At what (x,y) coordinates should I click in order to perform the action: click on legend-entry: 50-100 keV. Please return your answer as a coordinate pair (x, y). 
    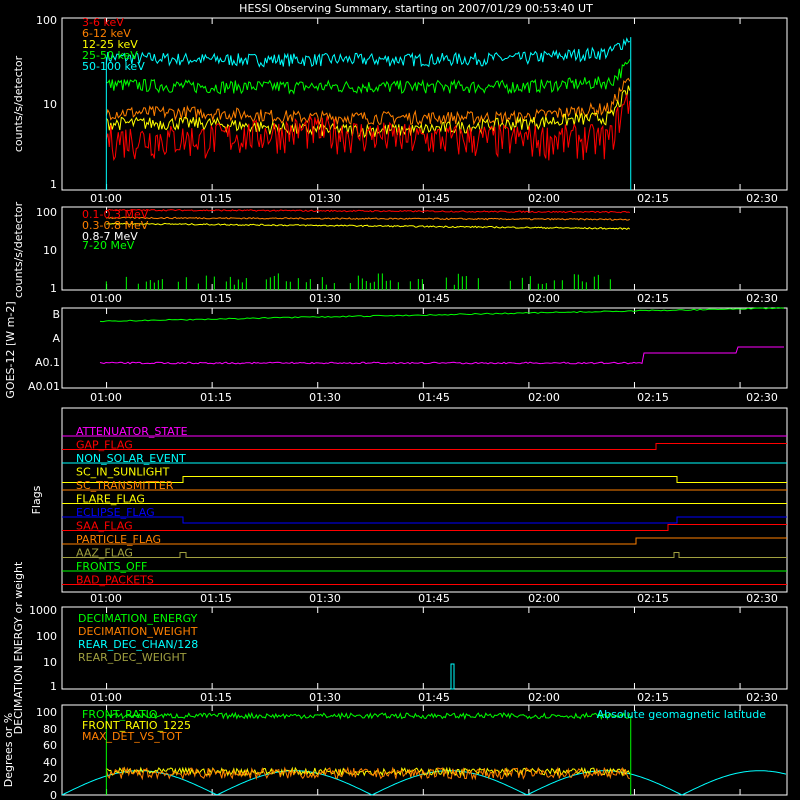
    Looking at the image, I should click on (113, 66).